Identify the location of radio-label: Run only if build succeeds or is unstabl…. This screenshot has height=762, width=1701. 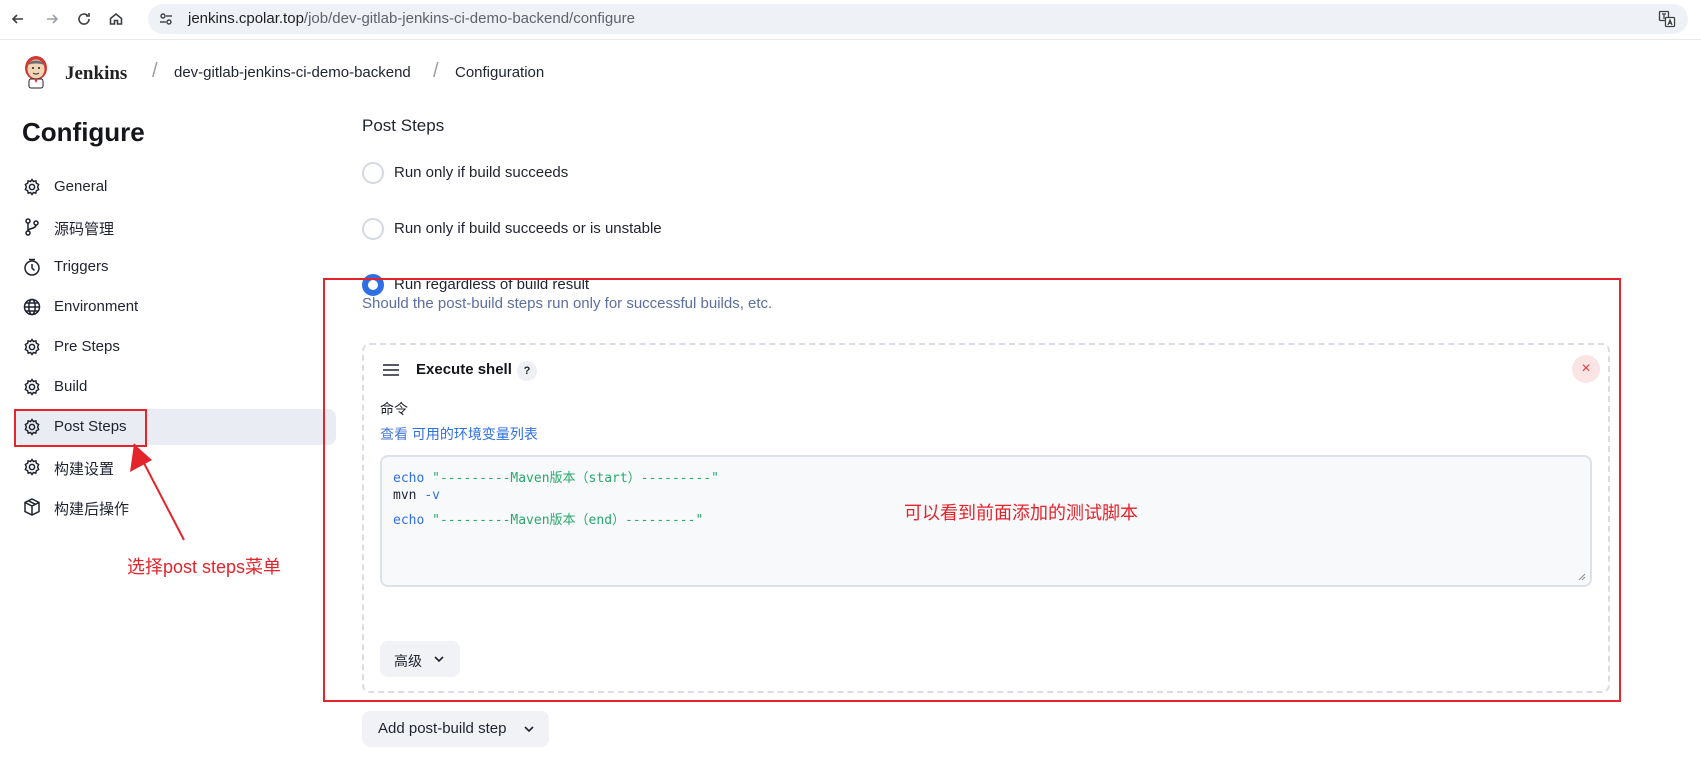
(528, 228).